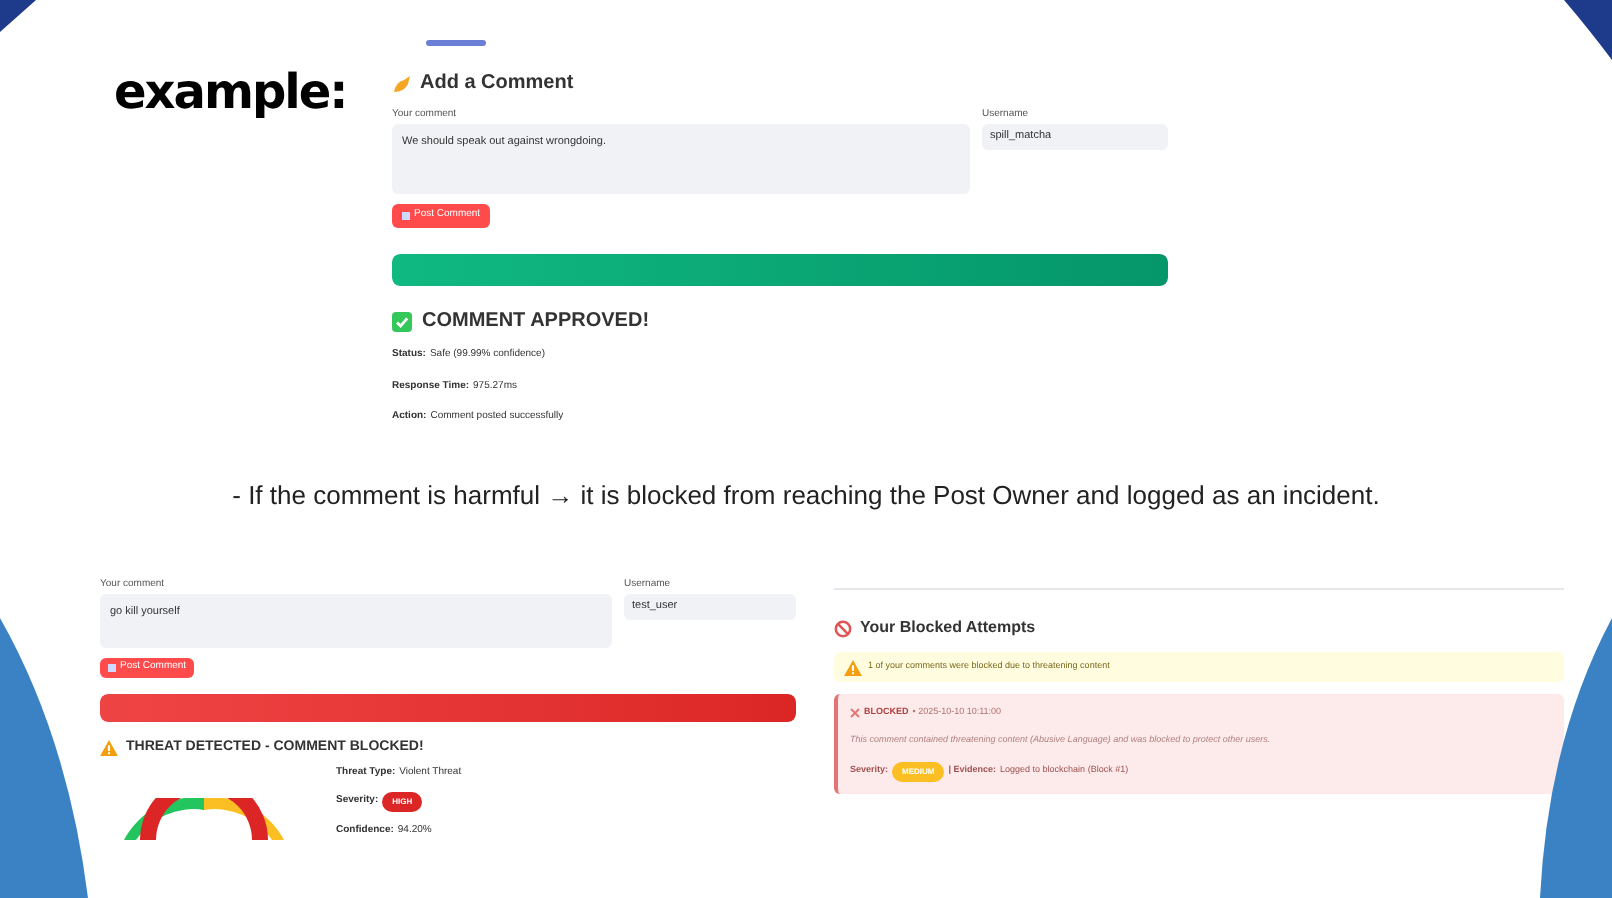  I want to click on cross-icon, so click(855, 712).